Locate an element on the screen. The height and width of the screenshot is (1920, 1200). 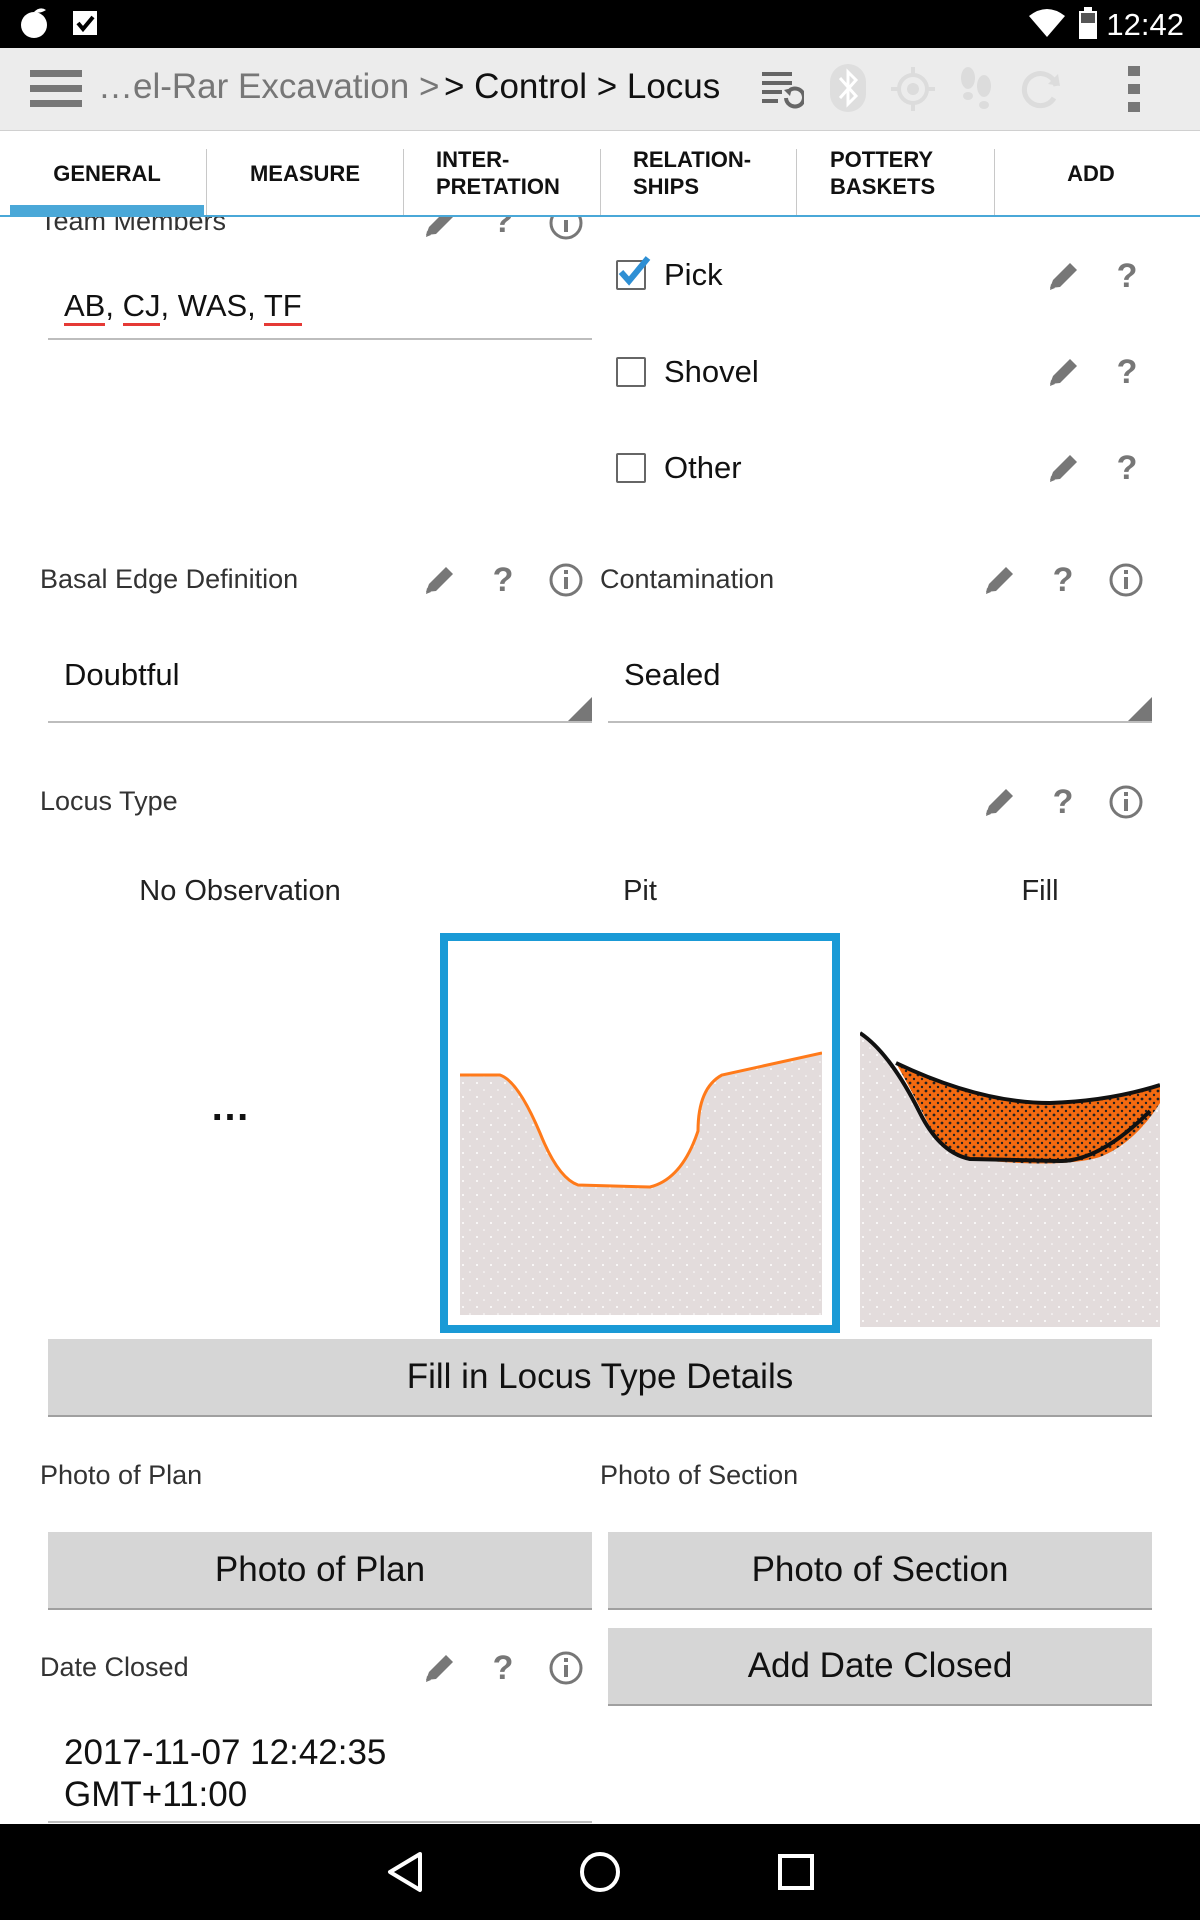
date-closed-timezone: GMT+11:00 is located at coordinates (156, 1794).